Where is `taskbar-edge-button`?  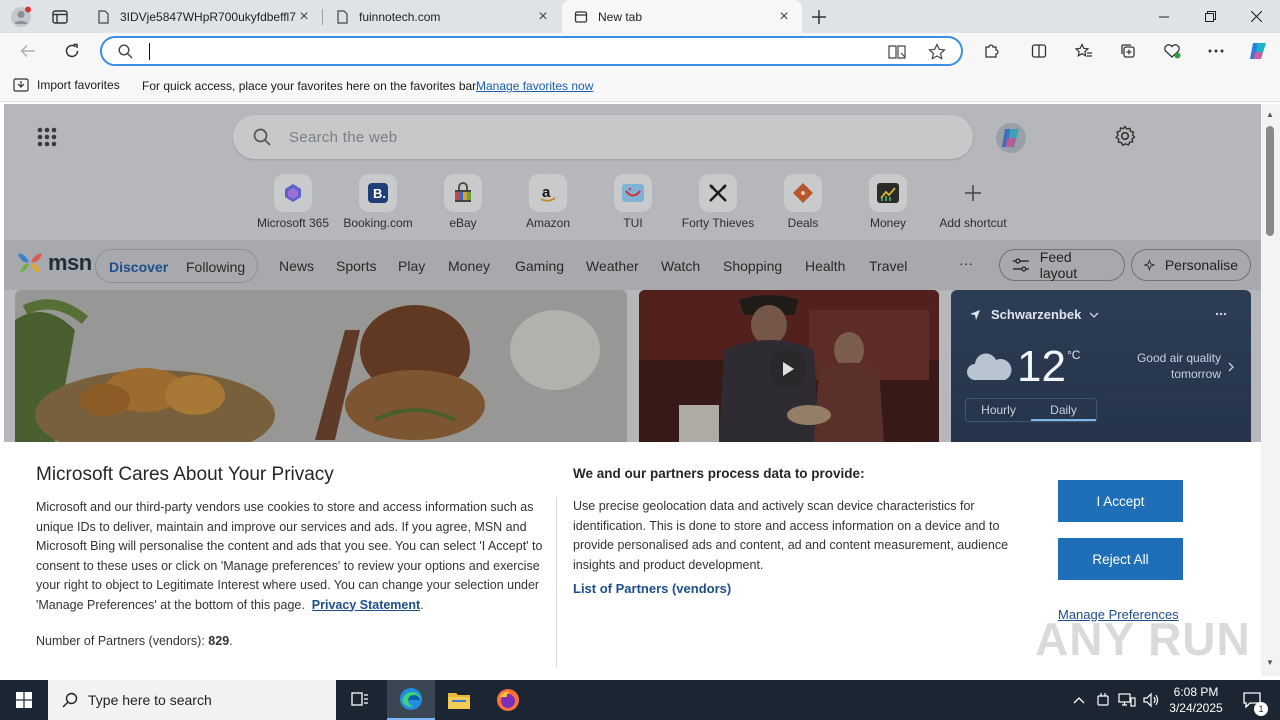
taskbar-edge-button is located at coordinates (411, 700).